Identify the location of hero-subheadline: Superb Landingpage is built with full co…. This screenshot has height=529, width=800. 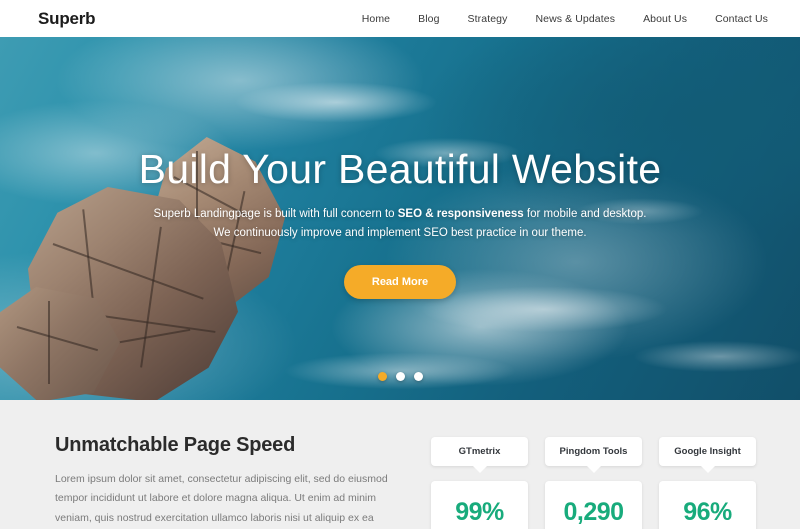
(400, 224).